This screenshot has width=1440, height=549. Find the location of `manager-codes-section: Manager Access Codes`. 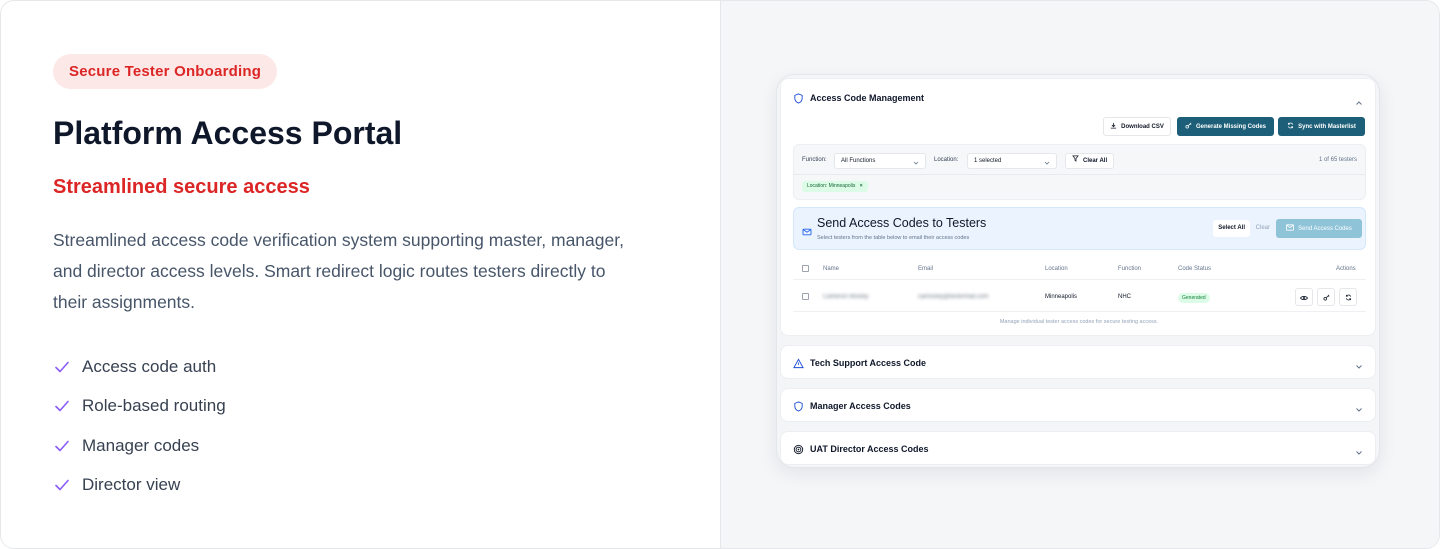

manager-codes-section: Manager Access Codes is located at coordinates (1078, 405).